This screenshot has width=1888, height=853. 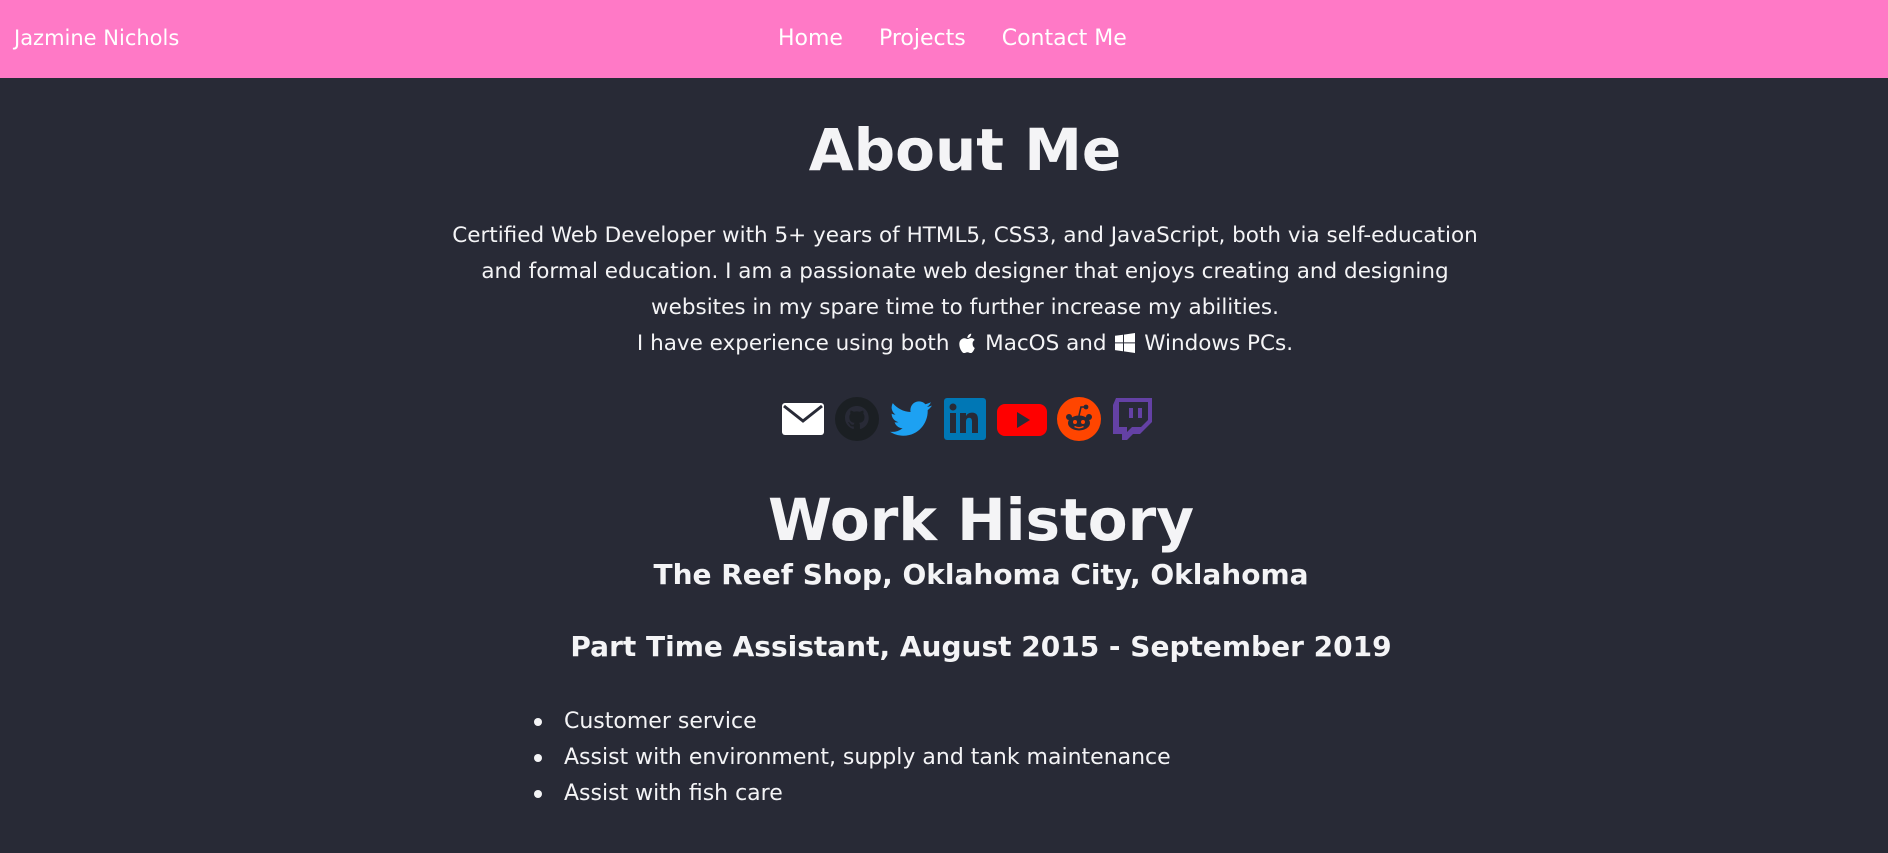 I want to click on nav-link-home: Home, so click(x=810, y=38).